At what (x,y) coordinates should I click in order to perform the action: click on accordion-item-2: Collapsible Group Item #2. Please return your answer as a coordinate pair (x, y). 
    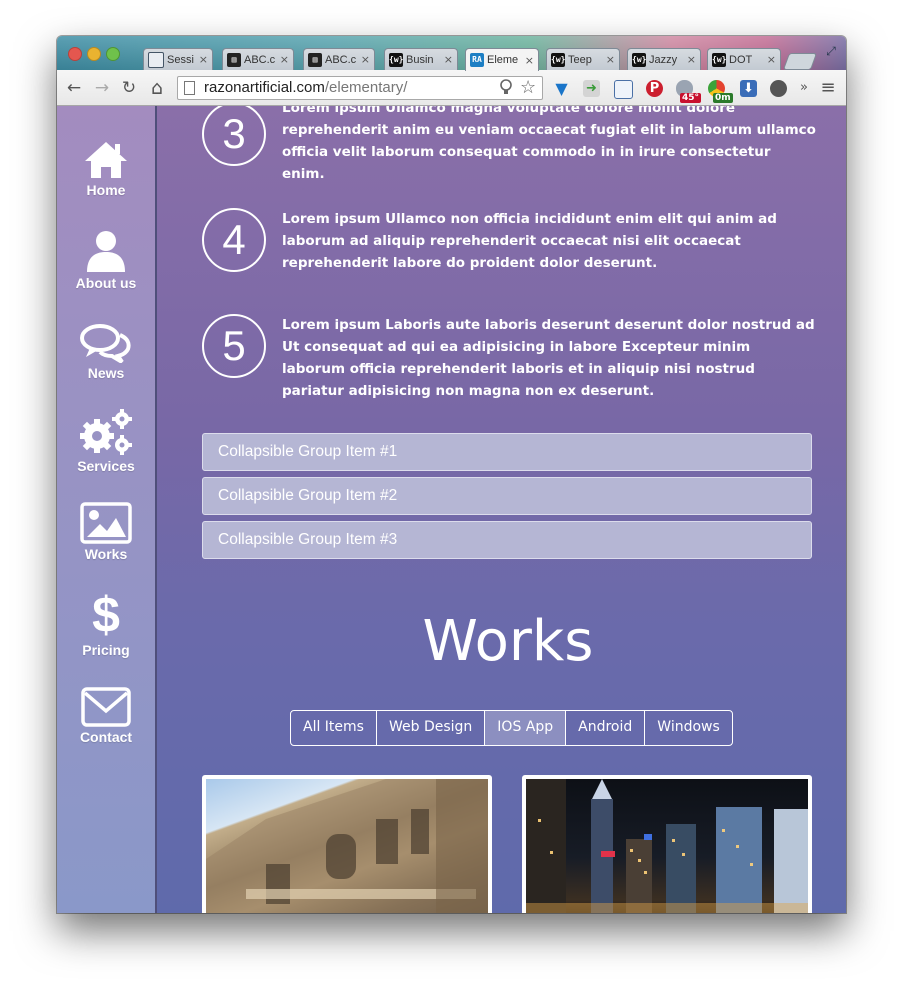
    Looking at the image, I should click on (507, 496).